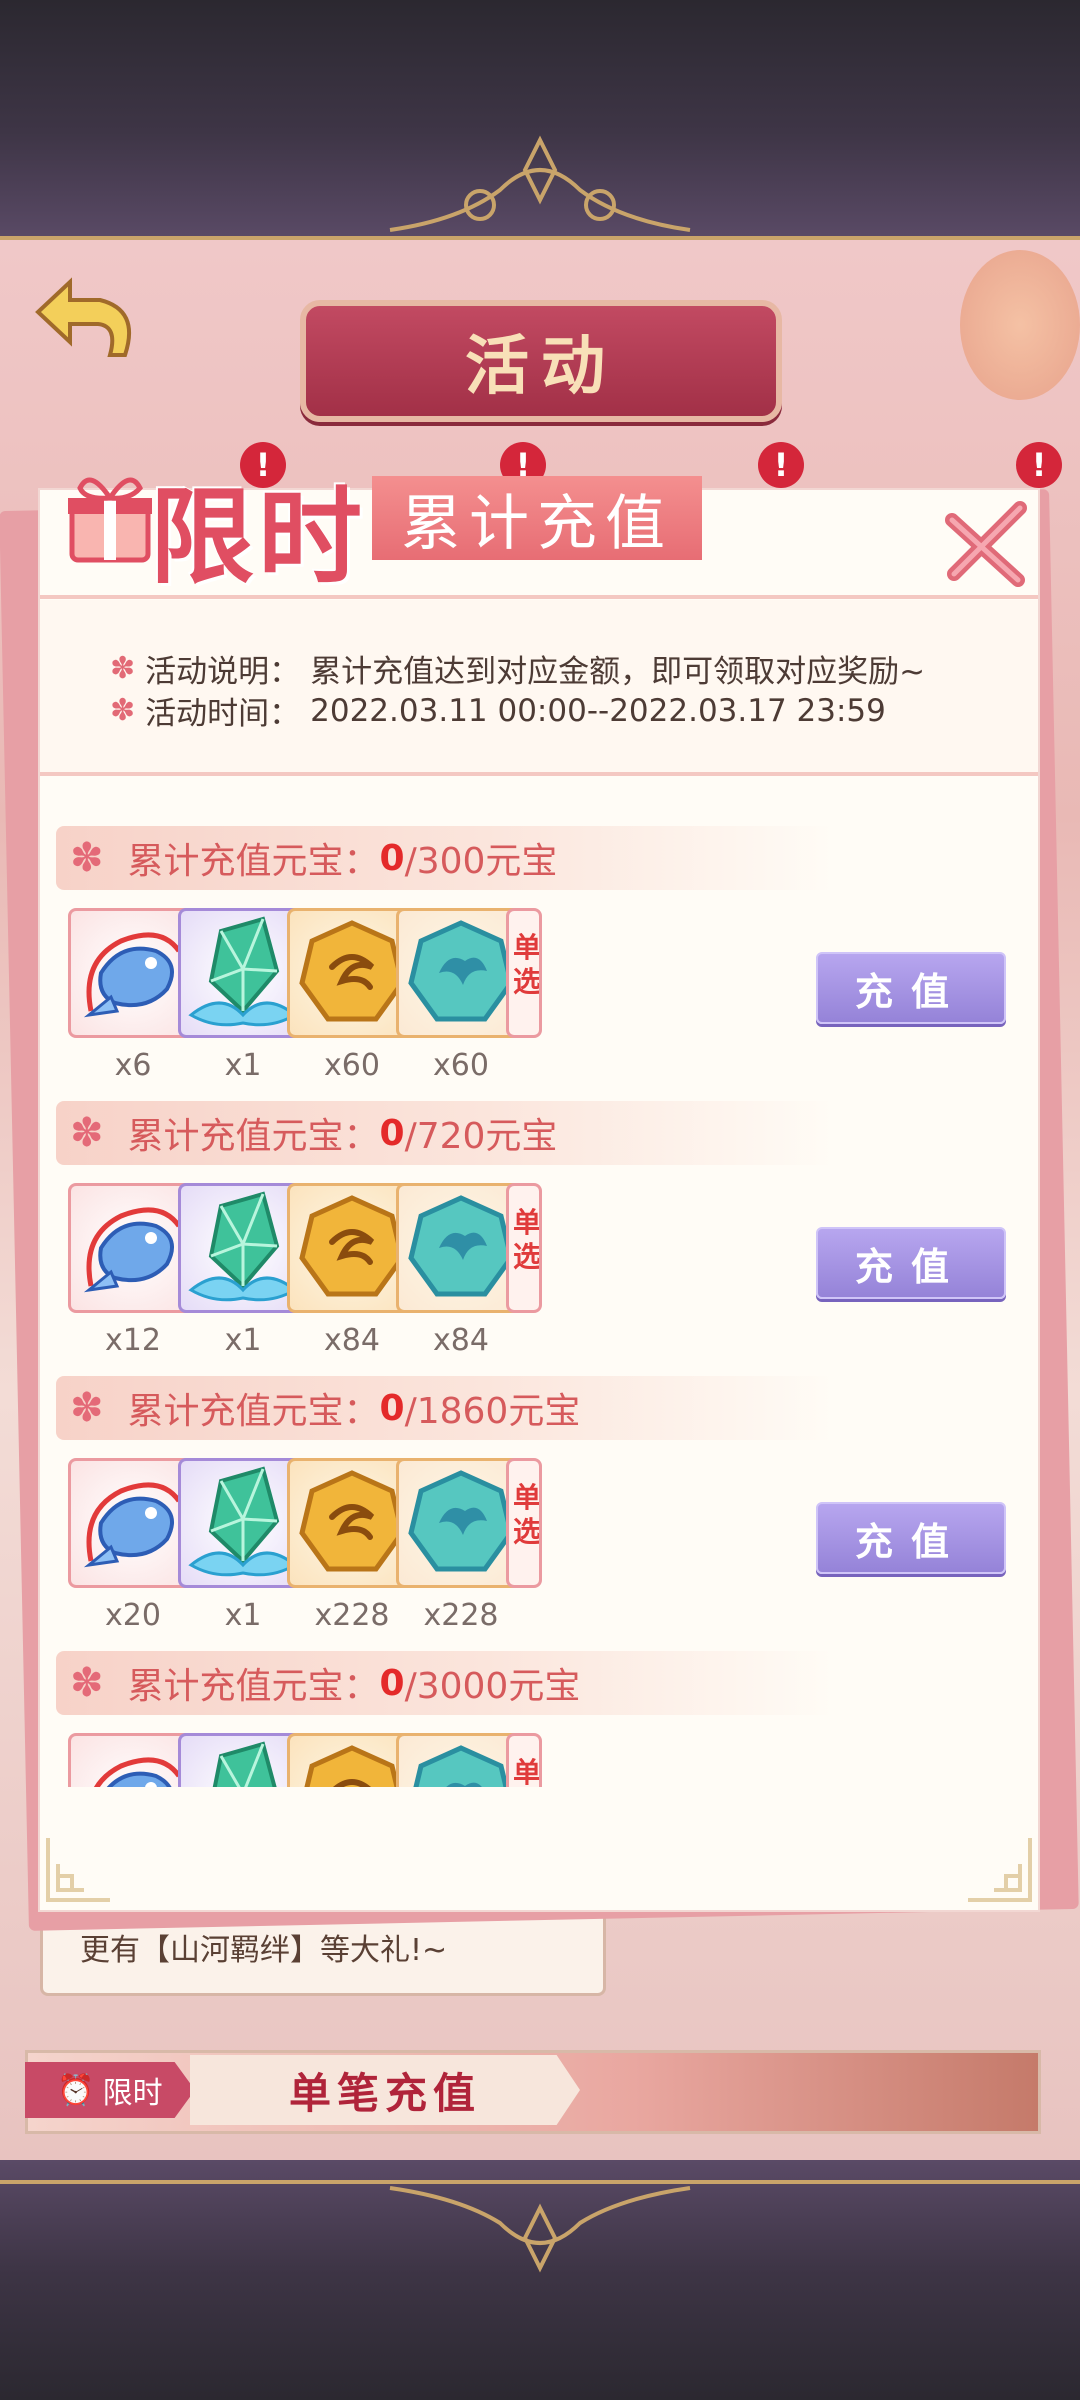 This screenshot has height=2400, width=1080. Describe the element at coordinates (264, 1950) in the screenshot. I see `background-note-text: 更有【山河羁绊】等大礼!~` at that location.